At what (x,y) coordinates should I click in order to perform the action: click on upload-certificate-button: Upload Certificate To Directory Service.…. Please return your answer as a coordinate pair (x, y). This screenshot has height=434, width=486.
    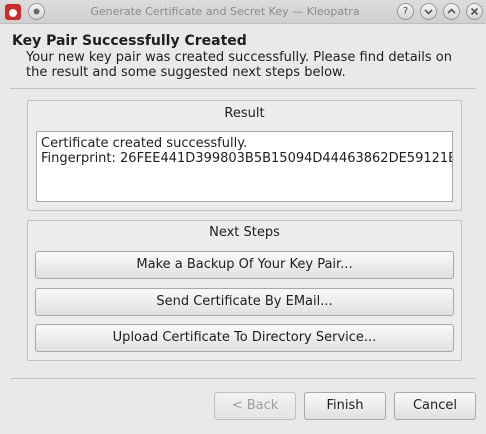
    Looking at the image, I should click on (244, 338).